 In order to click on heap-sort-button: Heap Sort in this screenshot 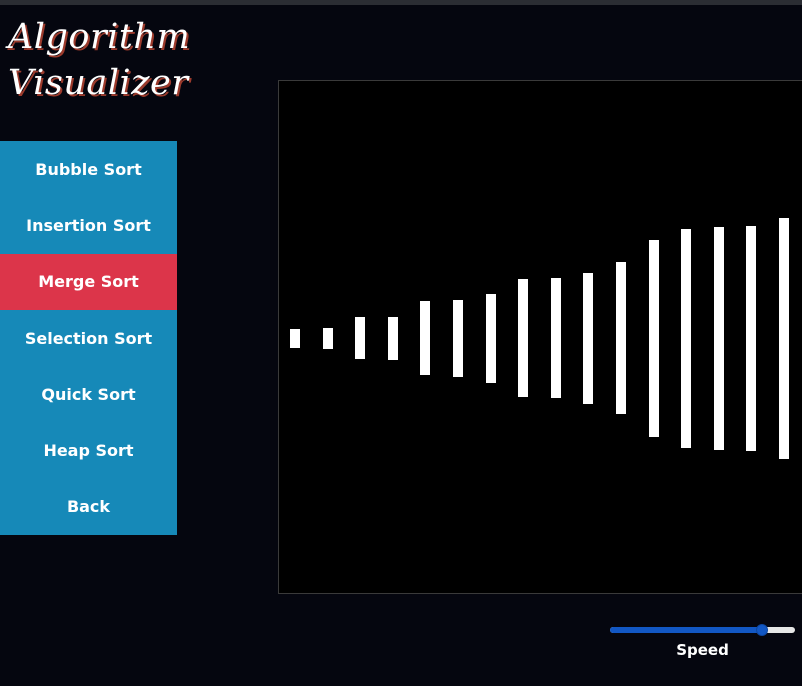, I will do `click(88, 450)`.